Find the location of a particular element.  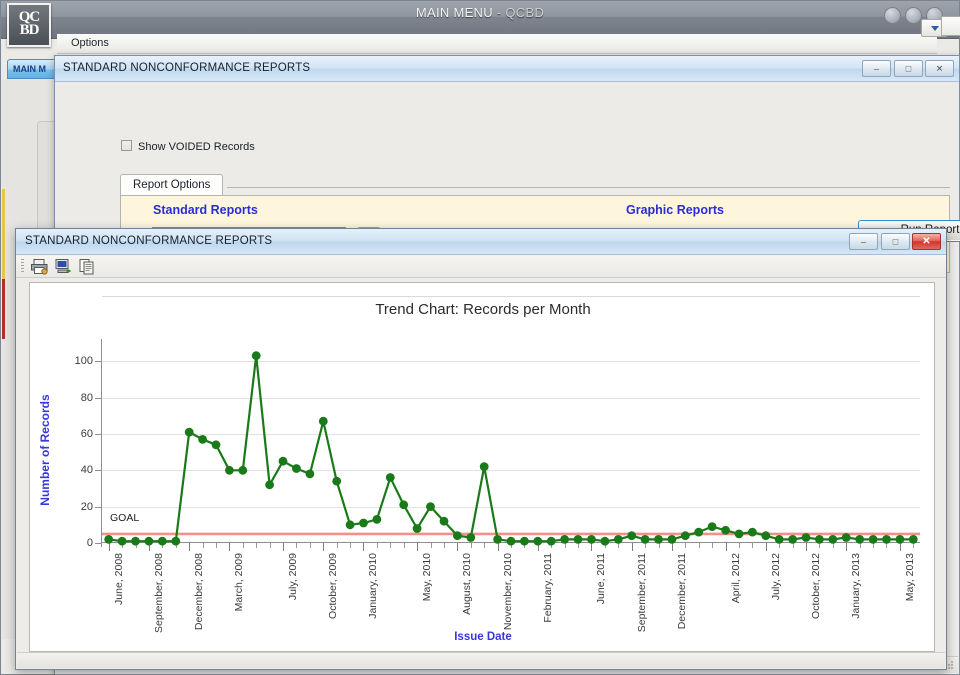

page-setup-icon-button is located at coordinates (63, 266).